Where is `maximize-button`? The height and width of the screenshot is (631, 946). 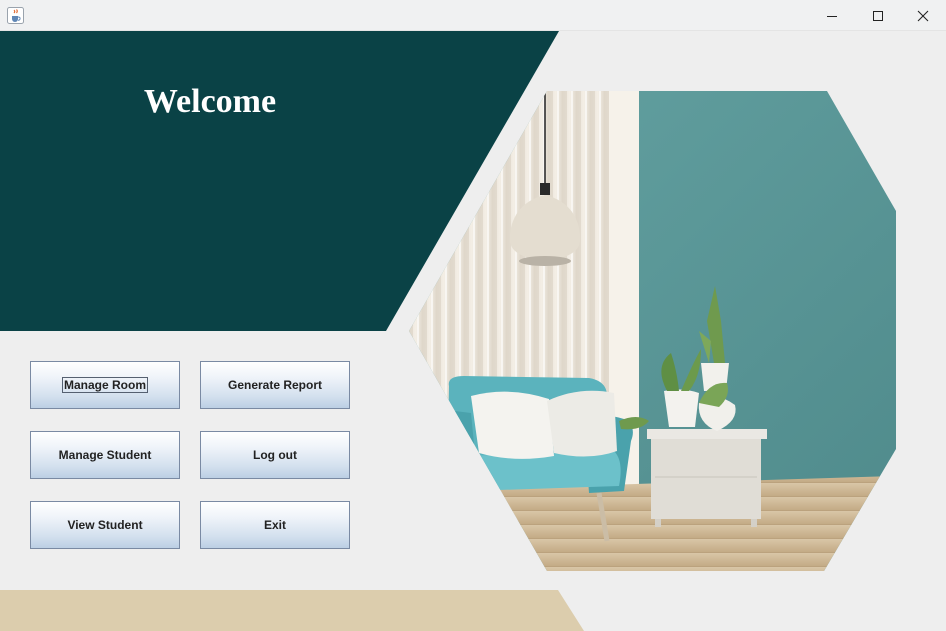
maximize-button is located at coordinates (878, 15).